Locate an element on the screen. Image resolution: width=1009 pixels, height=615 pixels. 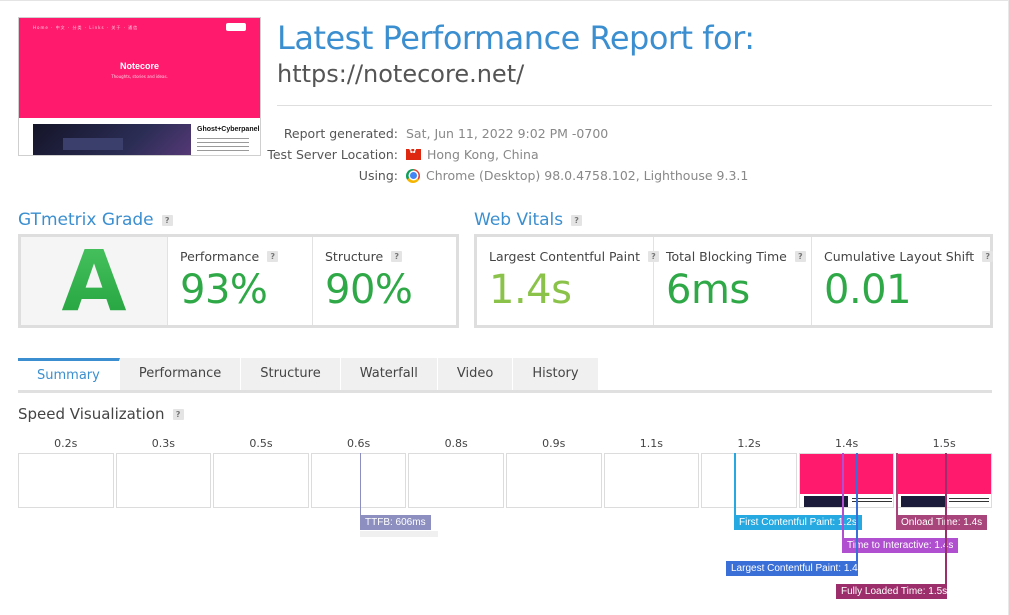
cls-value: 0.01 is located at coordinates (868, 290).